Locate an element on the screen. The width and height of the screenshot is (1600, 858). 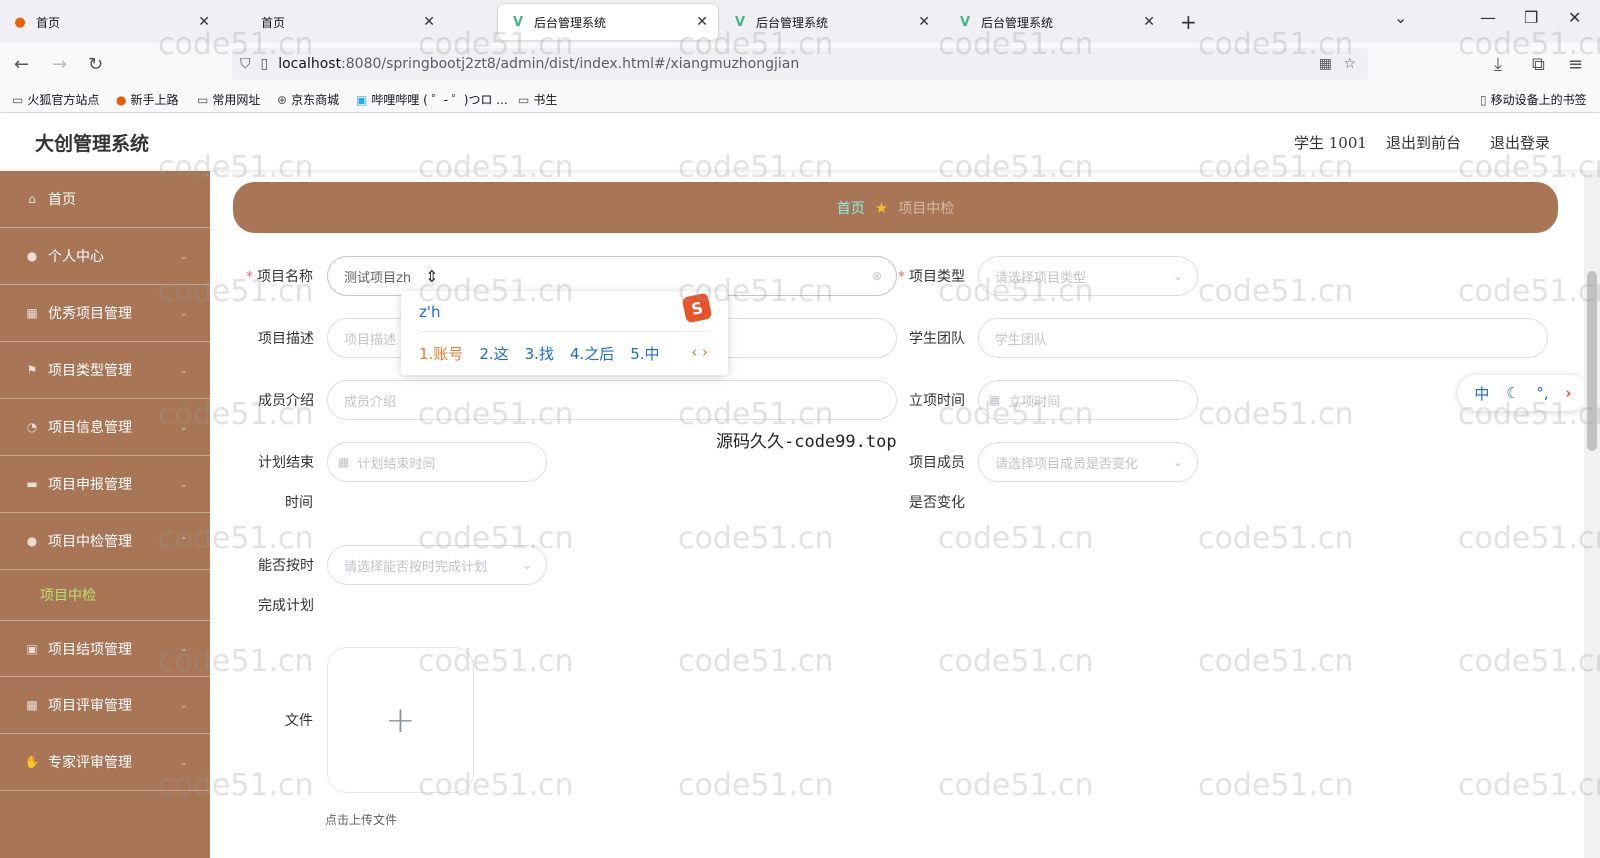
bookmark-item: ▭ 书生 is located at coordinates (537, 99).